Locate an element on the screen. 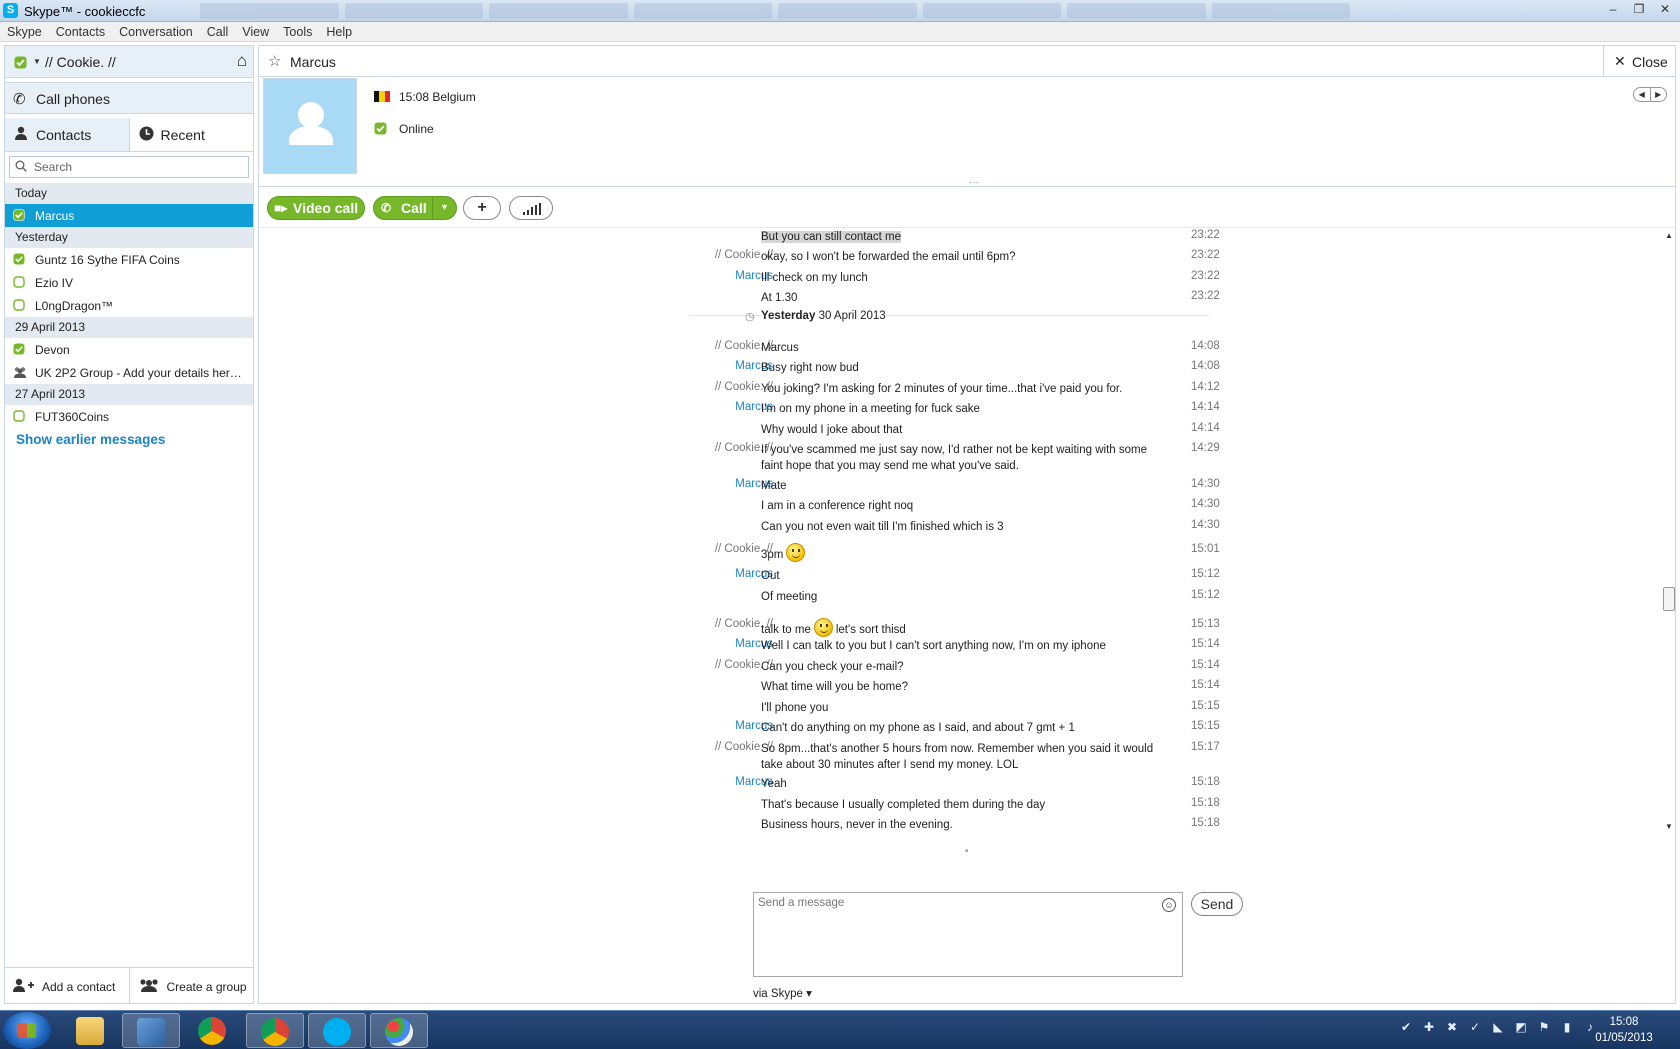 Image resolution: width=1680 pixels, height=1049 pixels. previous-arrow-icon: ◀ is located at coordinates (1642, 94).